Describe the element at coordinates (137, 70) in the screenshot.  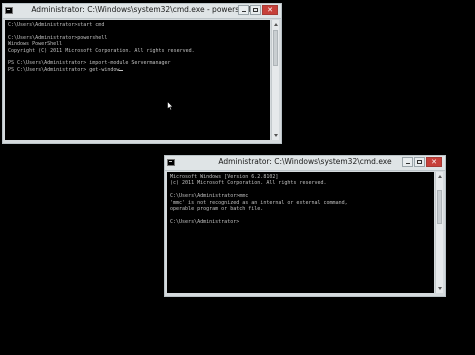
I see `console-prompt-line: PS C:\Users\Administrator> get-window` at that location.